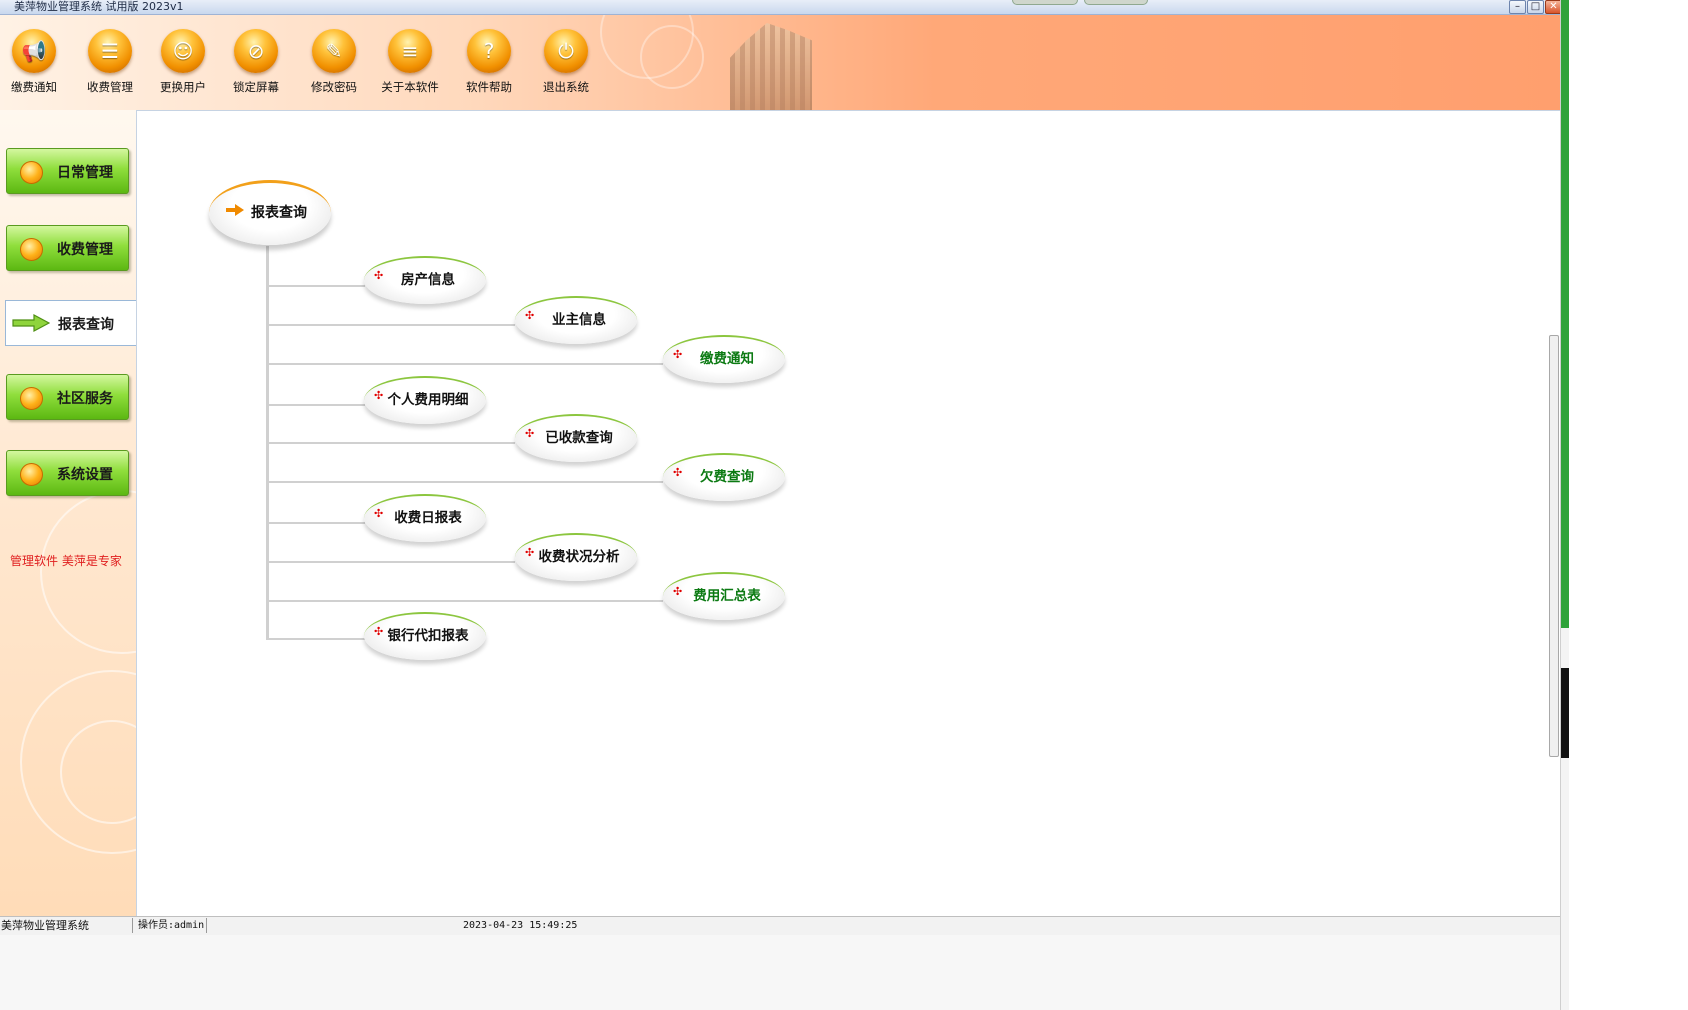  I want to click on root-node-label: 报表查询, so click(279, 213).